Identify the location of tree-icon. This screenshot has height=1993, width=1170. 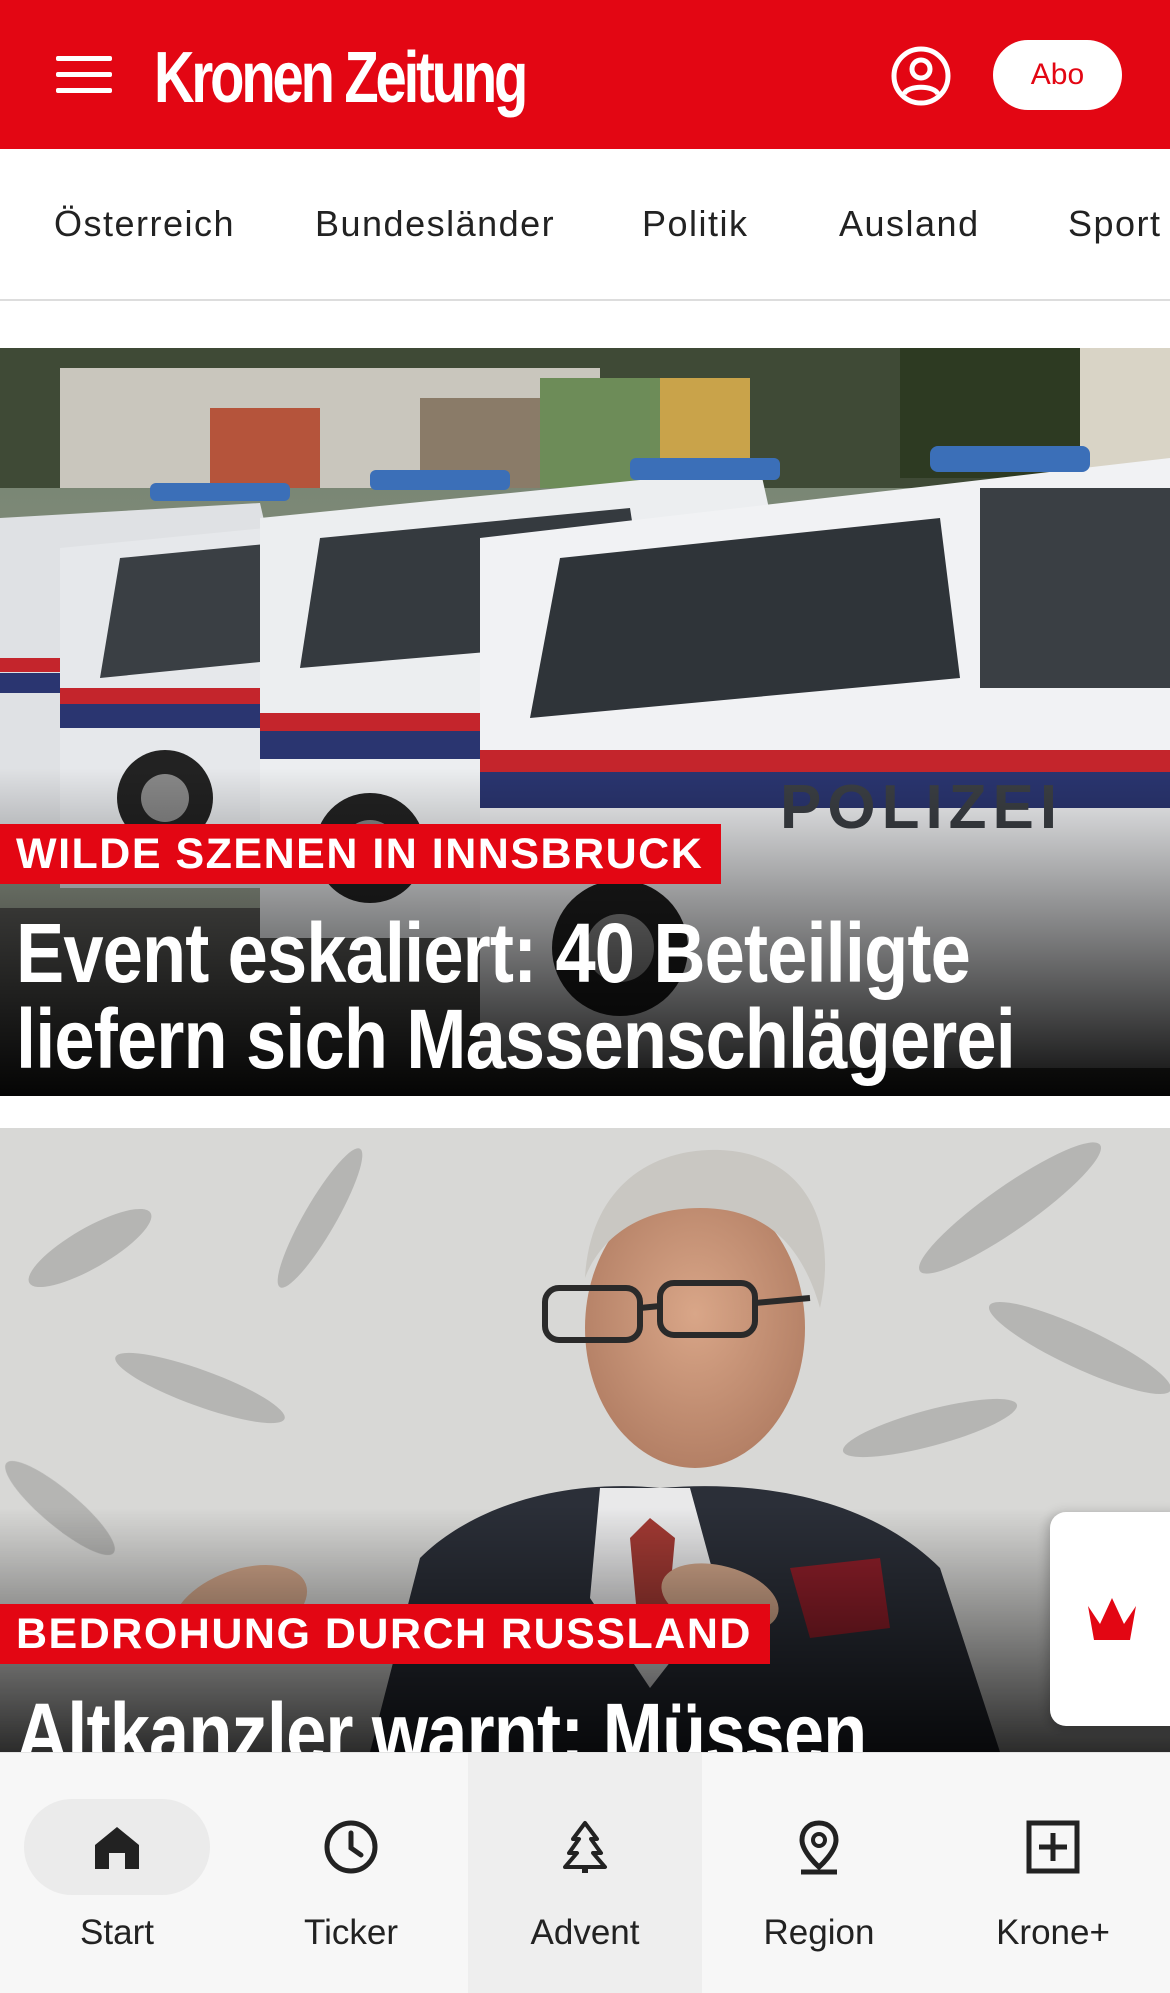
(585, 1847).